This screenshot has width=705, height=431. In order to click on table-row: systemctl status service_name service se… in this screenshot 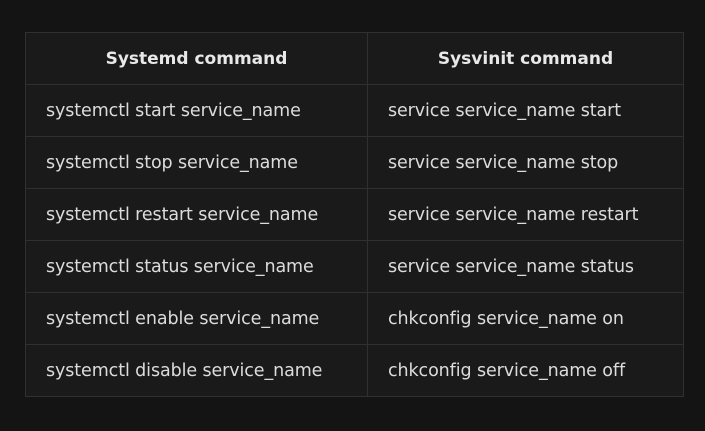, I will do `click(354, 266)`.